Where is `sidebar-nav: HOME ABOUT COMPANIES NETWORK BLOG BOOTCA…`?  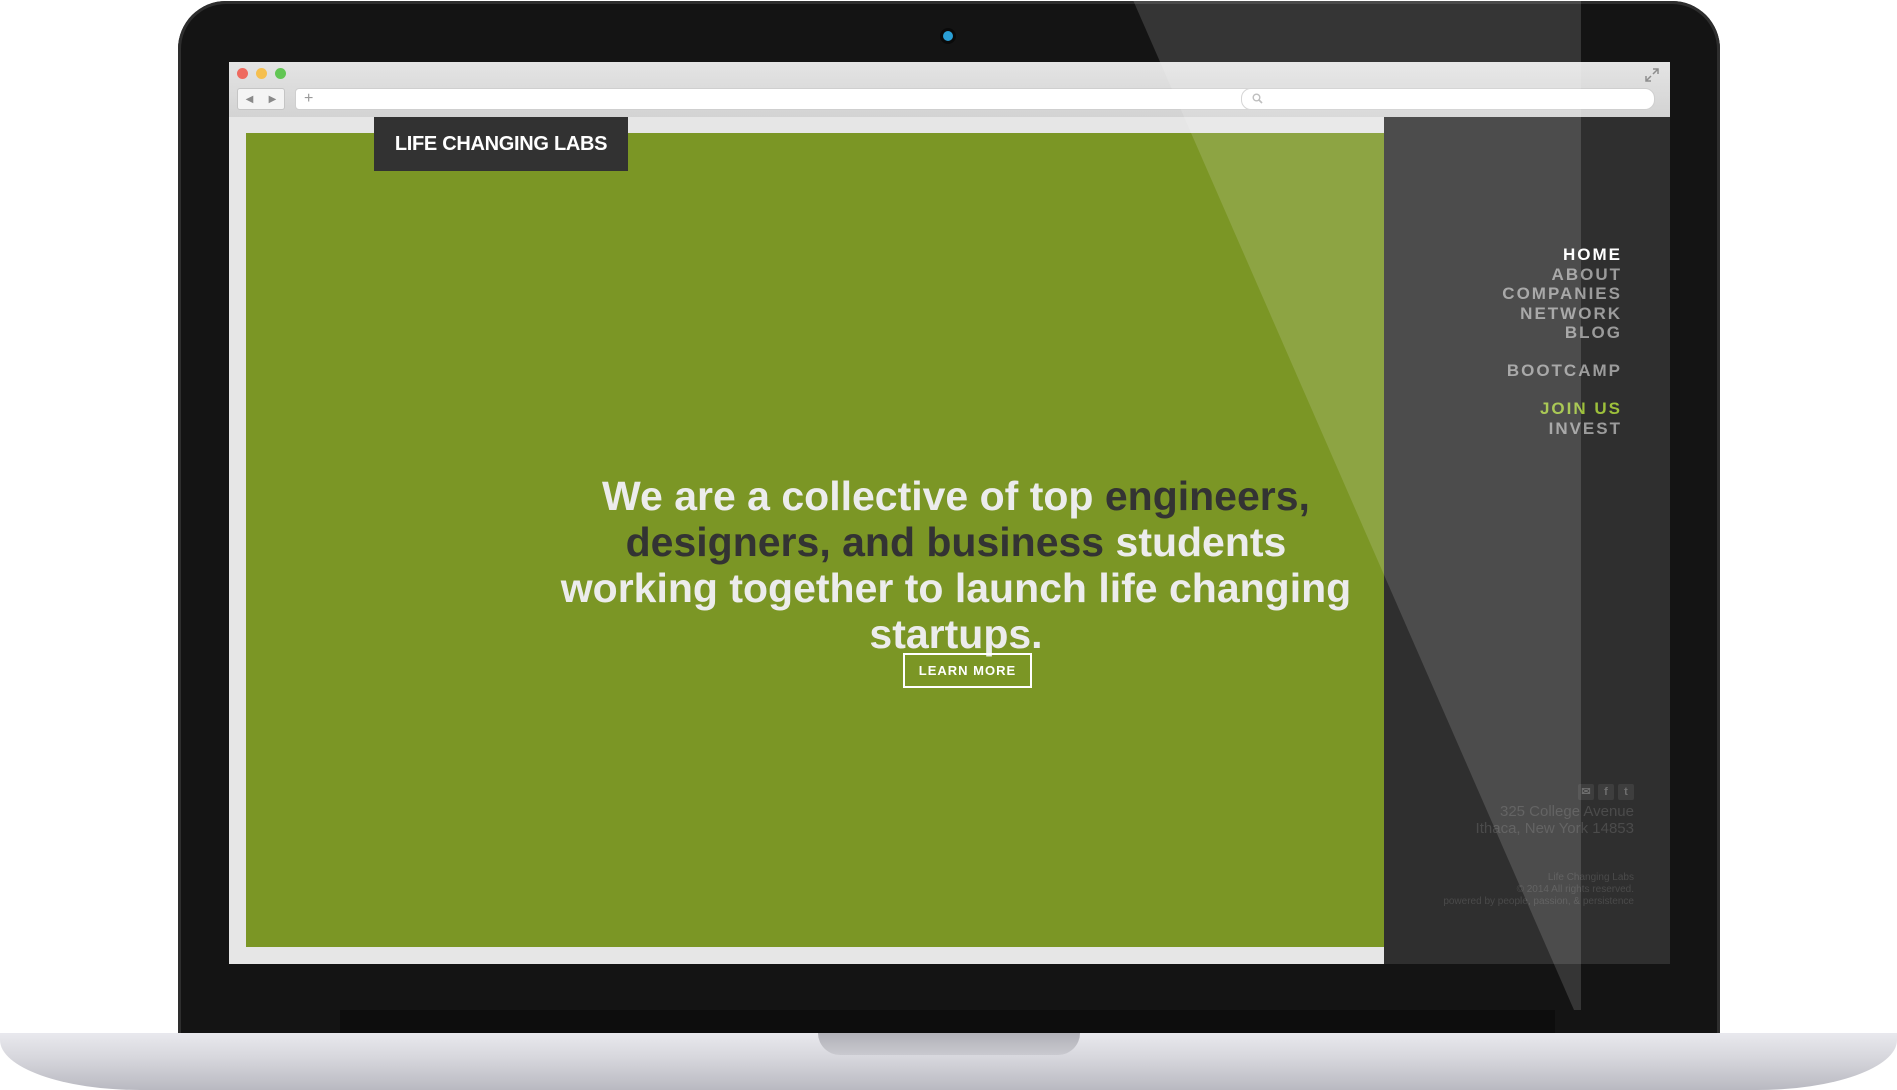 sidebar-nav: HOME ABOUT COMPANIES NETWORK BLOG BOOTCA… is located at coordinates (1527, 540).